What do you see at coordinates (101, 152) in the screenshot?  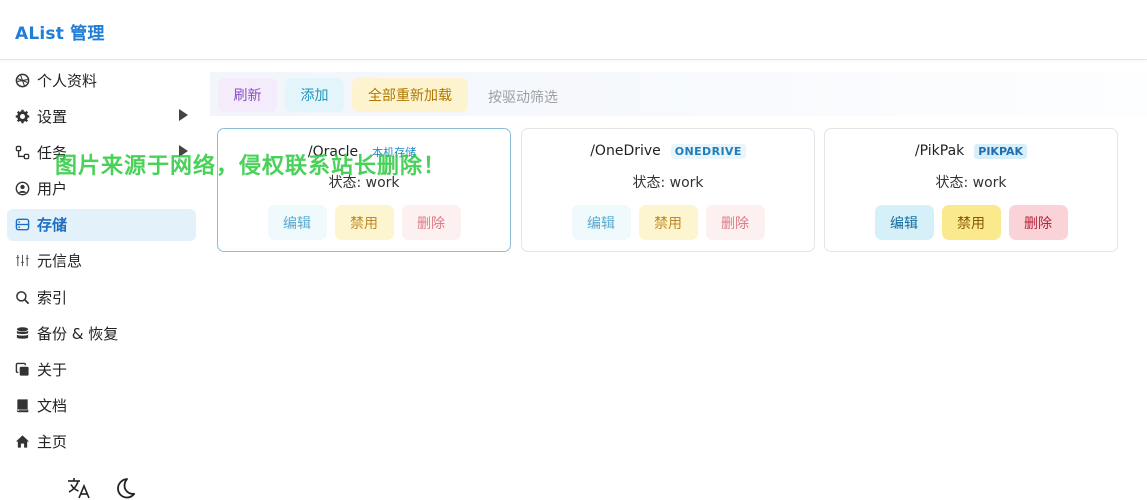 I see `sidebar-item-tasks: 任务` at bounding box center [101, 152].